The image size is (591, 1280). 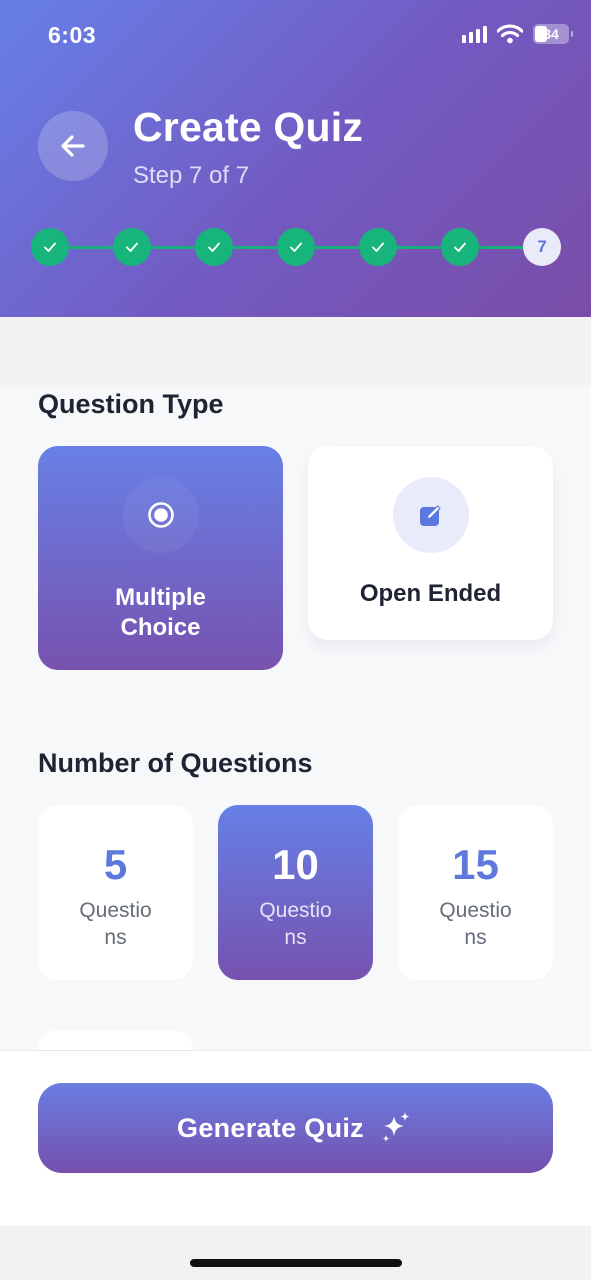 I want to click on battery-level: 34, so click(x=551, y=34).